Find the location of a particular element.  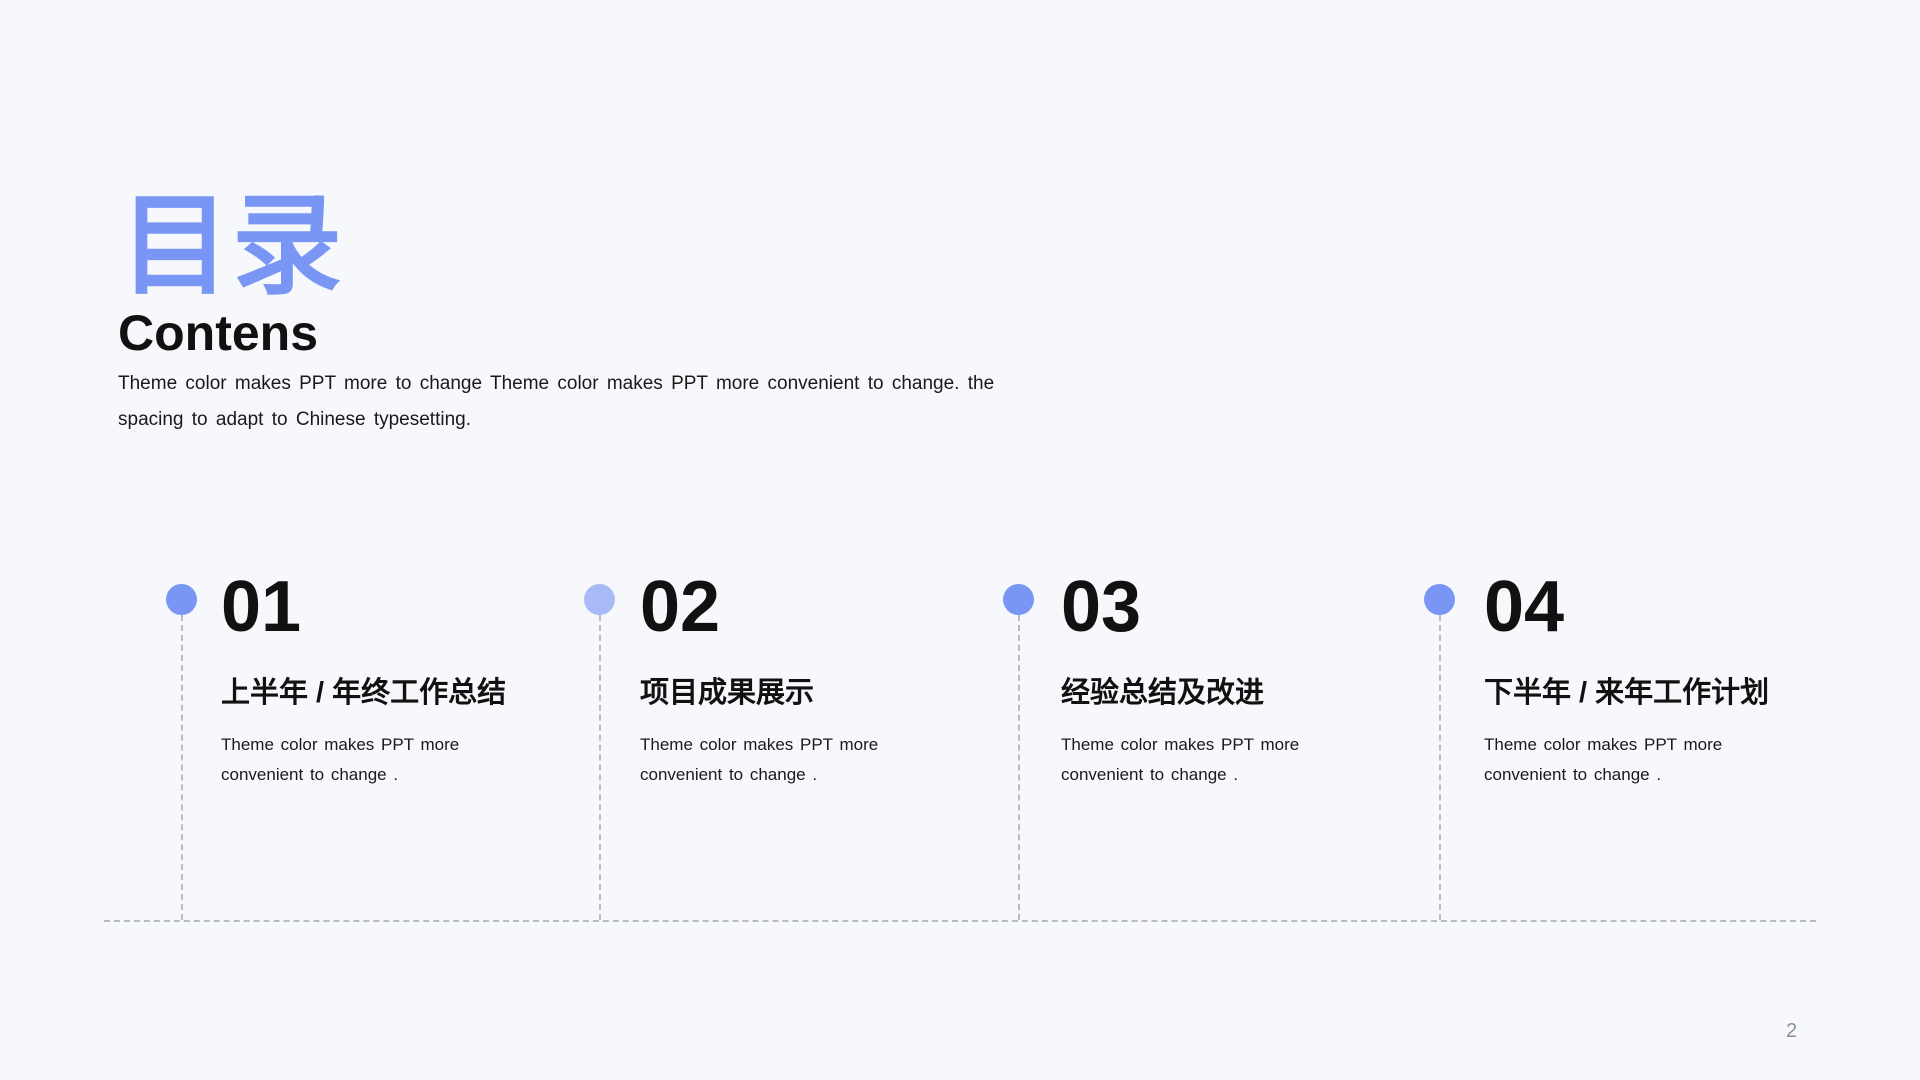

item-heading: 经验总结及改进 is located at coordinates (1163, 693).